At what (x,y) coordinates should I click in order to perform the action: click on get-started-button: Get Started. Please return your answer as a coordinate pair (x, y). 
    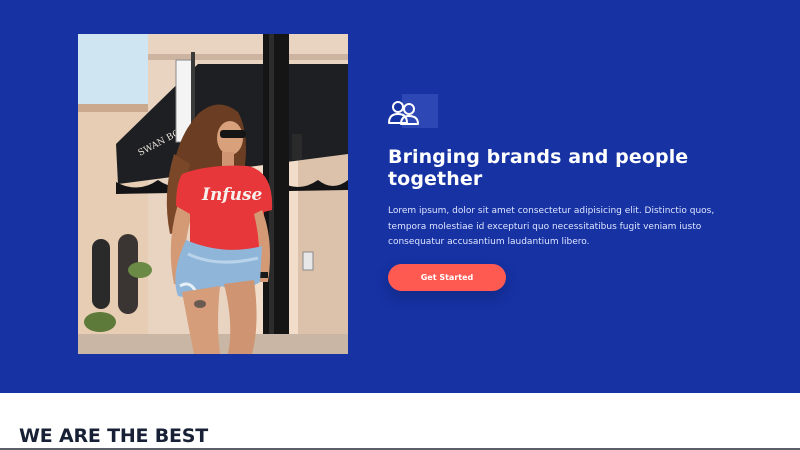
    Looking at the image, I should click on (447, 277).